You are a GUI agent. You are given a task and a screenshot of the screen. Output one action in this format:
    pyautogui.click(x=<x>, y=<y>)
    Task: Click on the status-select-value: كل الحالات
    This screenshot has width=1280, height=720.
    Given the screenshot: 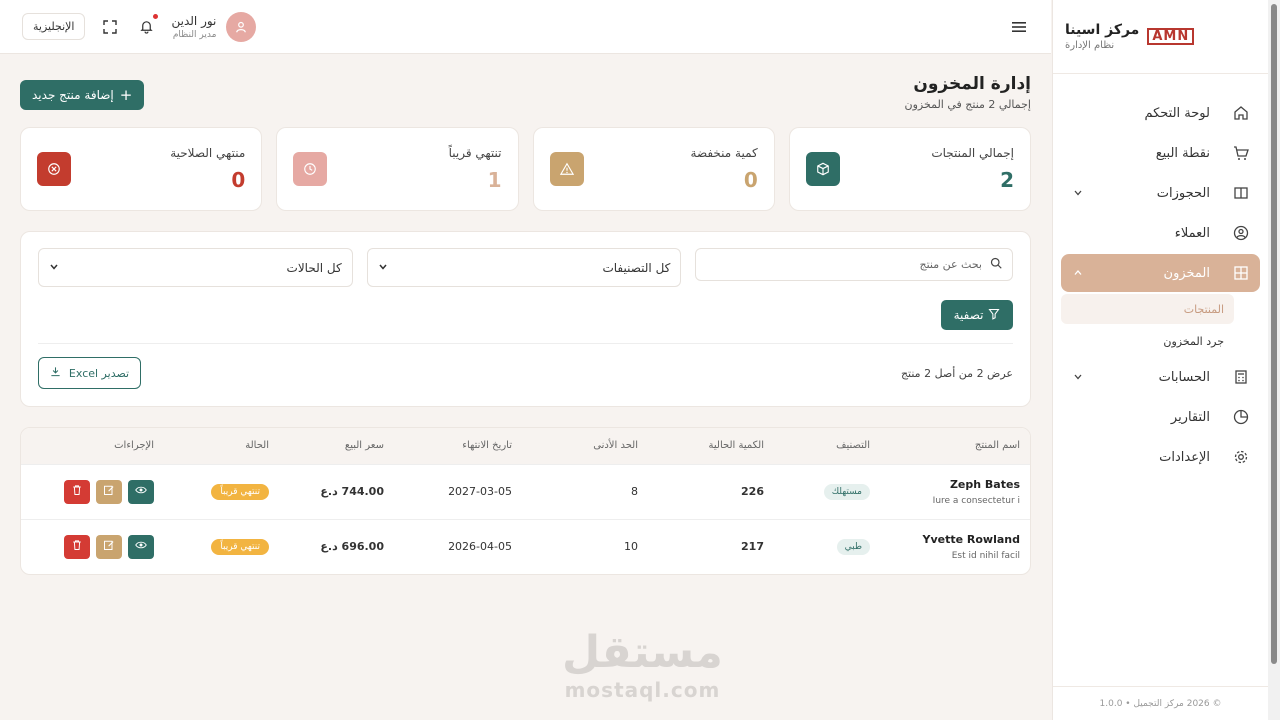 What is the action you would take?
    pyautogui.click(x=314, y=267)
    